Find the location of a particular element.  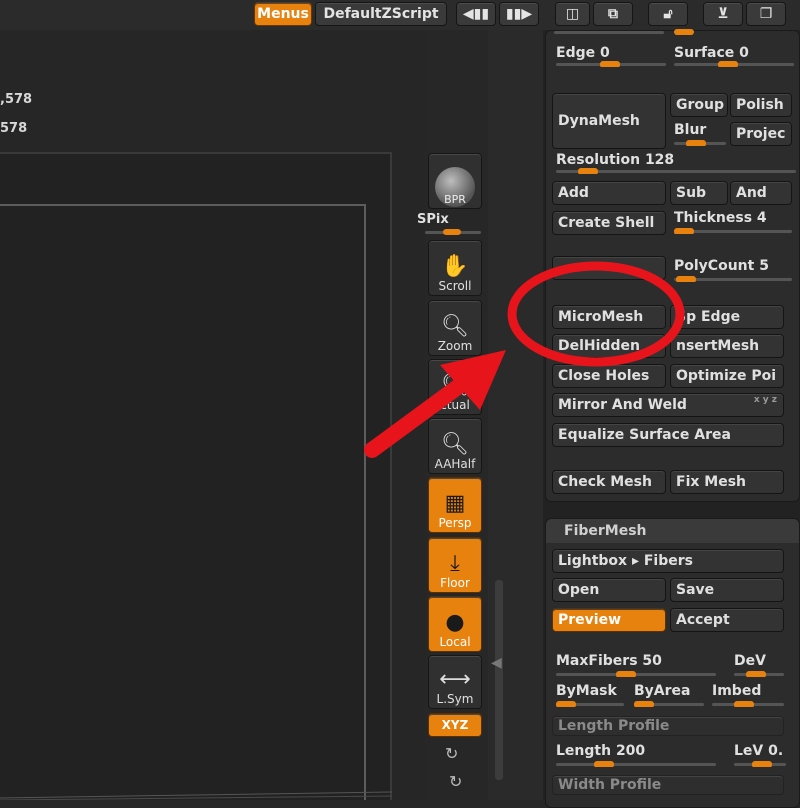

length-slider: Length 200 is located at coordinates (636, 755).